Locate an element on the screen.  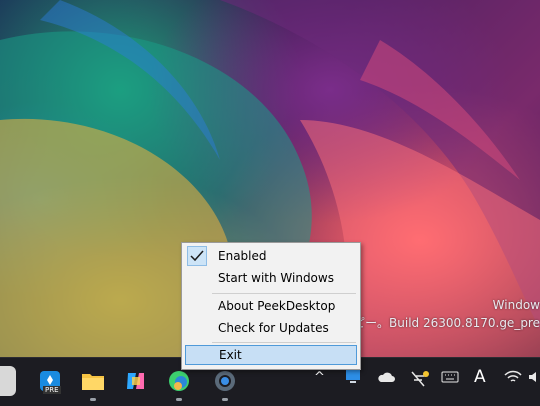
volume-icon is located at coordinates (534, 379).